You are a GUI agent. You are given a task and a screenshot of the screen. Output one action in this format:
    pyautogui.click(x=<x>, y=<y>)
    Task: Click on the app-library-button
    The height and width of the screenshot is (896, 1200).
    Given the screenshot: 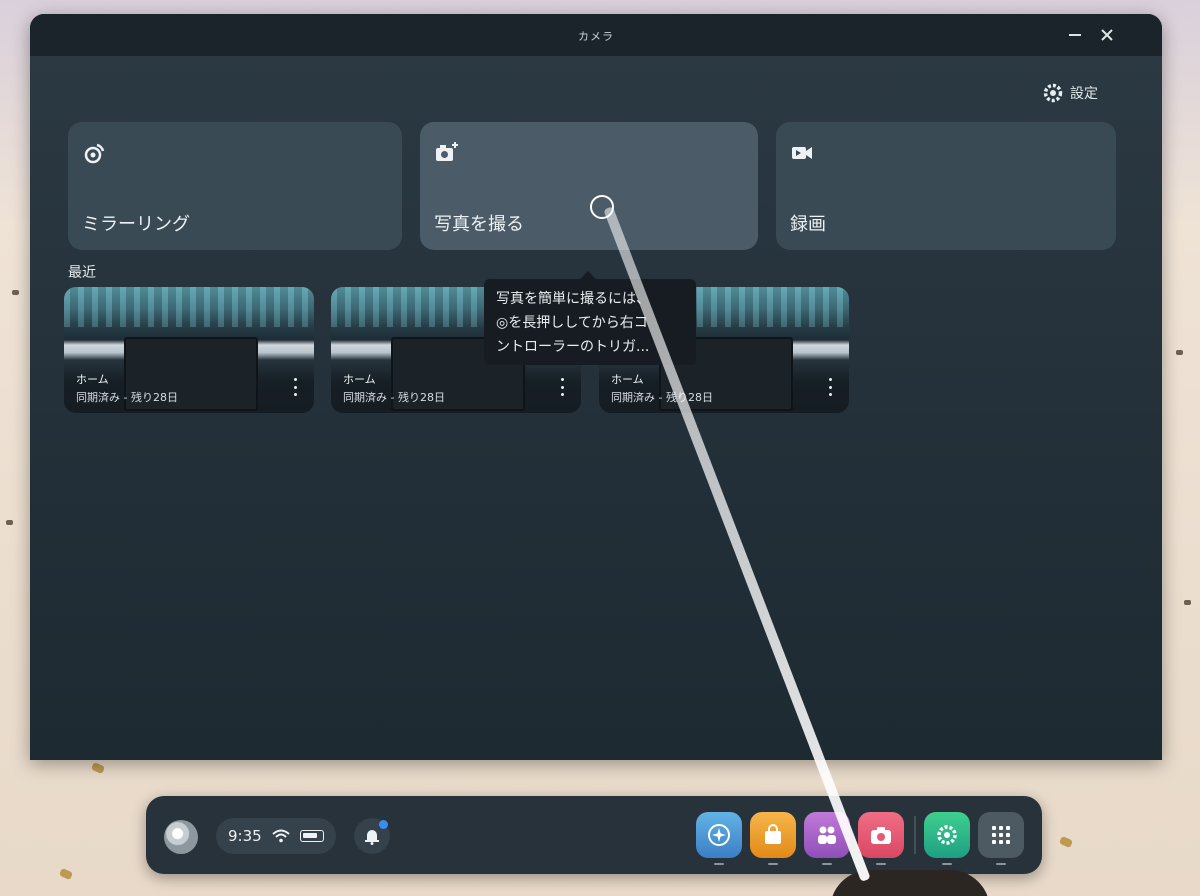 What is the action you would take?
    pyautogui.click(x=1001, y=838)
    